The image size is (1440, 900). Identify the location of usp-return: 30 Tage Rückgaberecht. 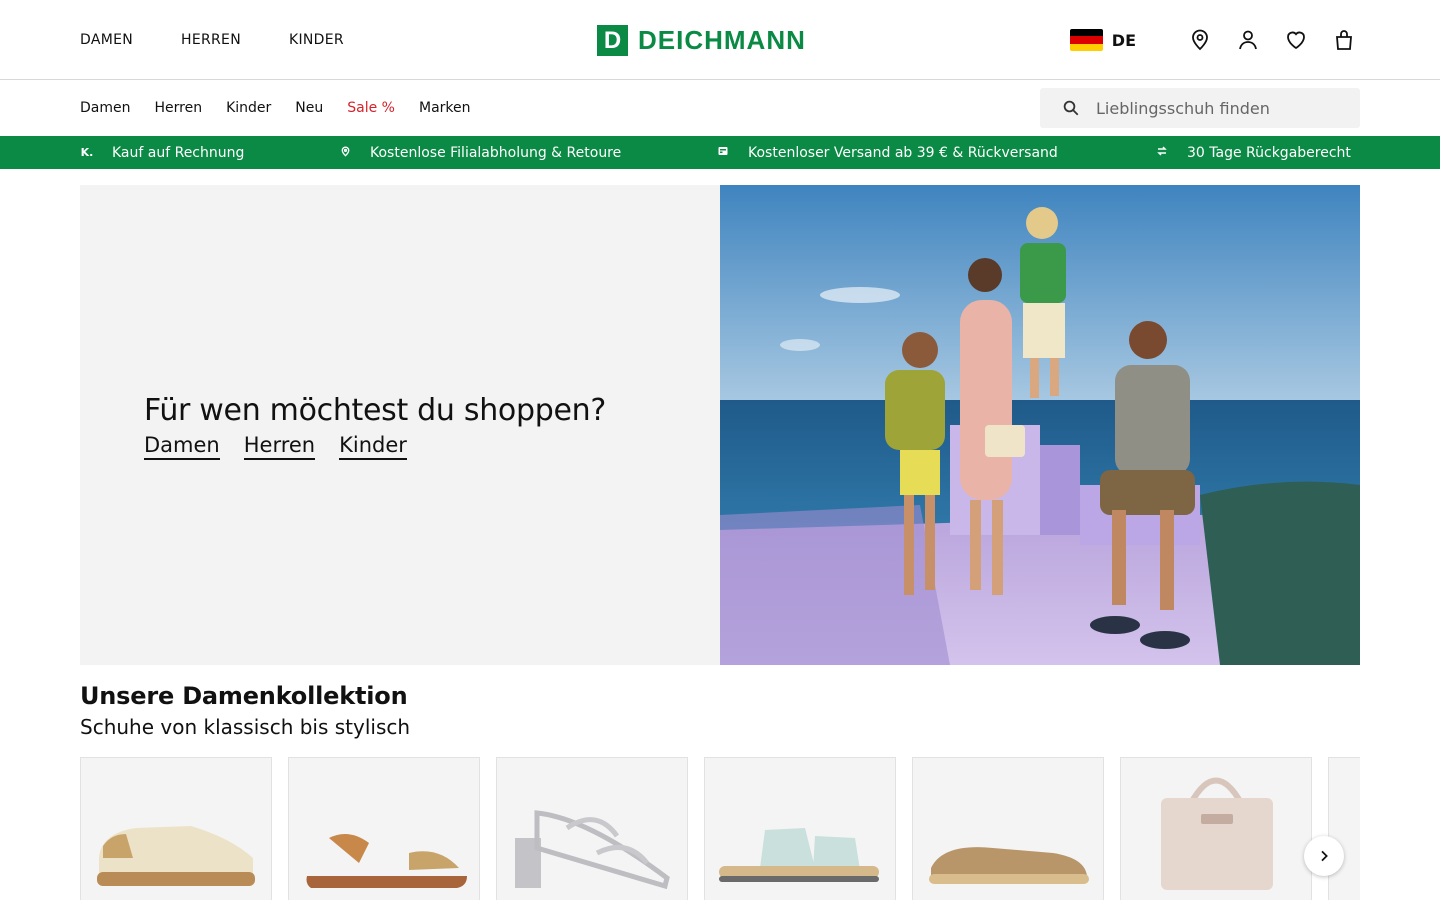
(1253, 152).